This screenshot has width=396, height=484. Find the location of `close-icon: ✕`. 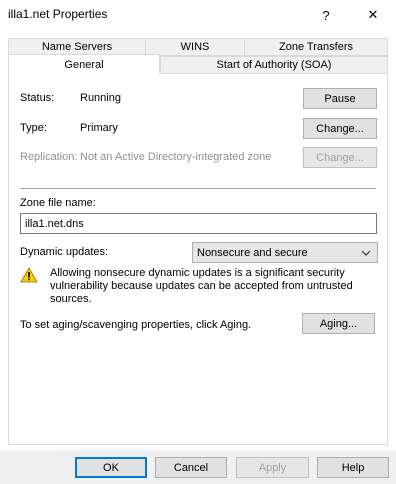

close-icon: ✕ is located at coordinates (373, 14).